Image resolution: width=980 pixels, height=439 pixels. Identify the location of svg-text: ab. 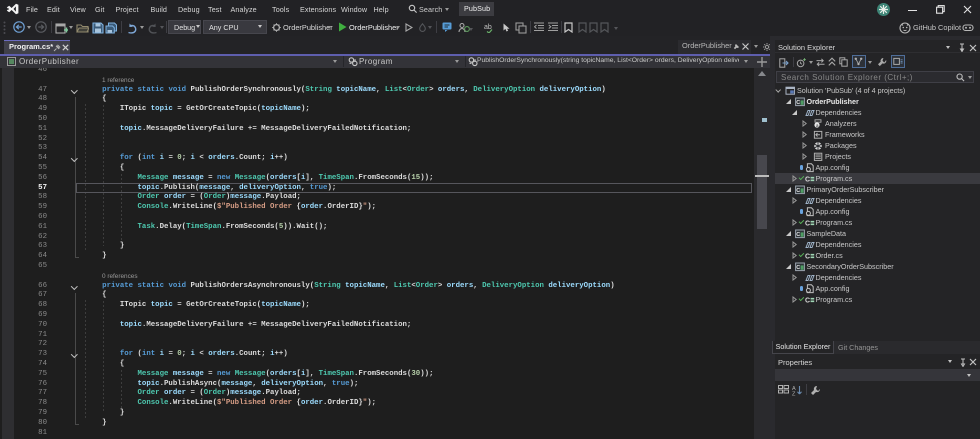
(488, 27).